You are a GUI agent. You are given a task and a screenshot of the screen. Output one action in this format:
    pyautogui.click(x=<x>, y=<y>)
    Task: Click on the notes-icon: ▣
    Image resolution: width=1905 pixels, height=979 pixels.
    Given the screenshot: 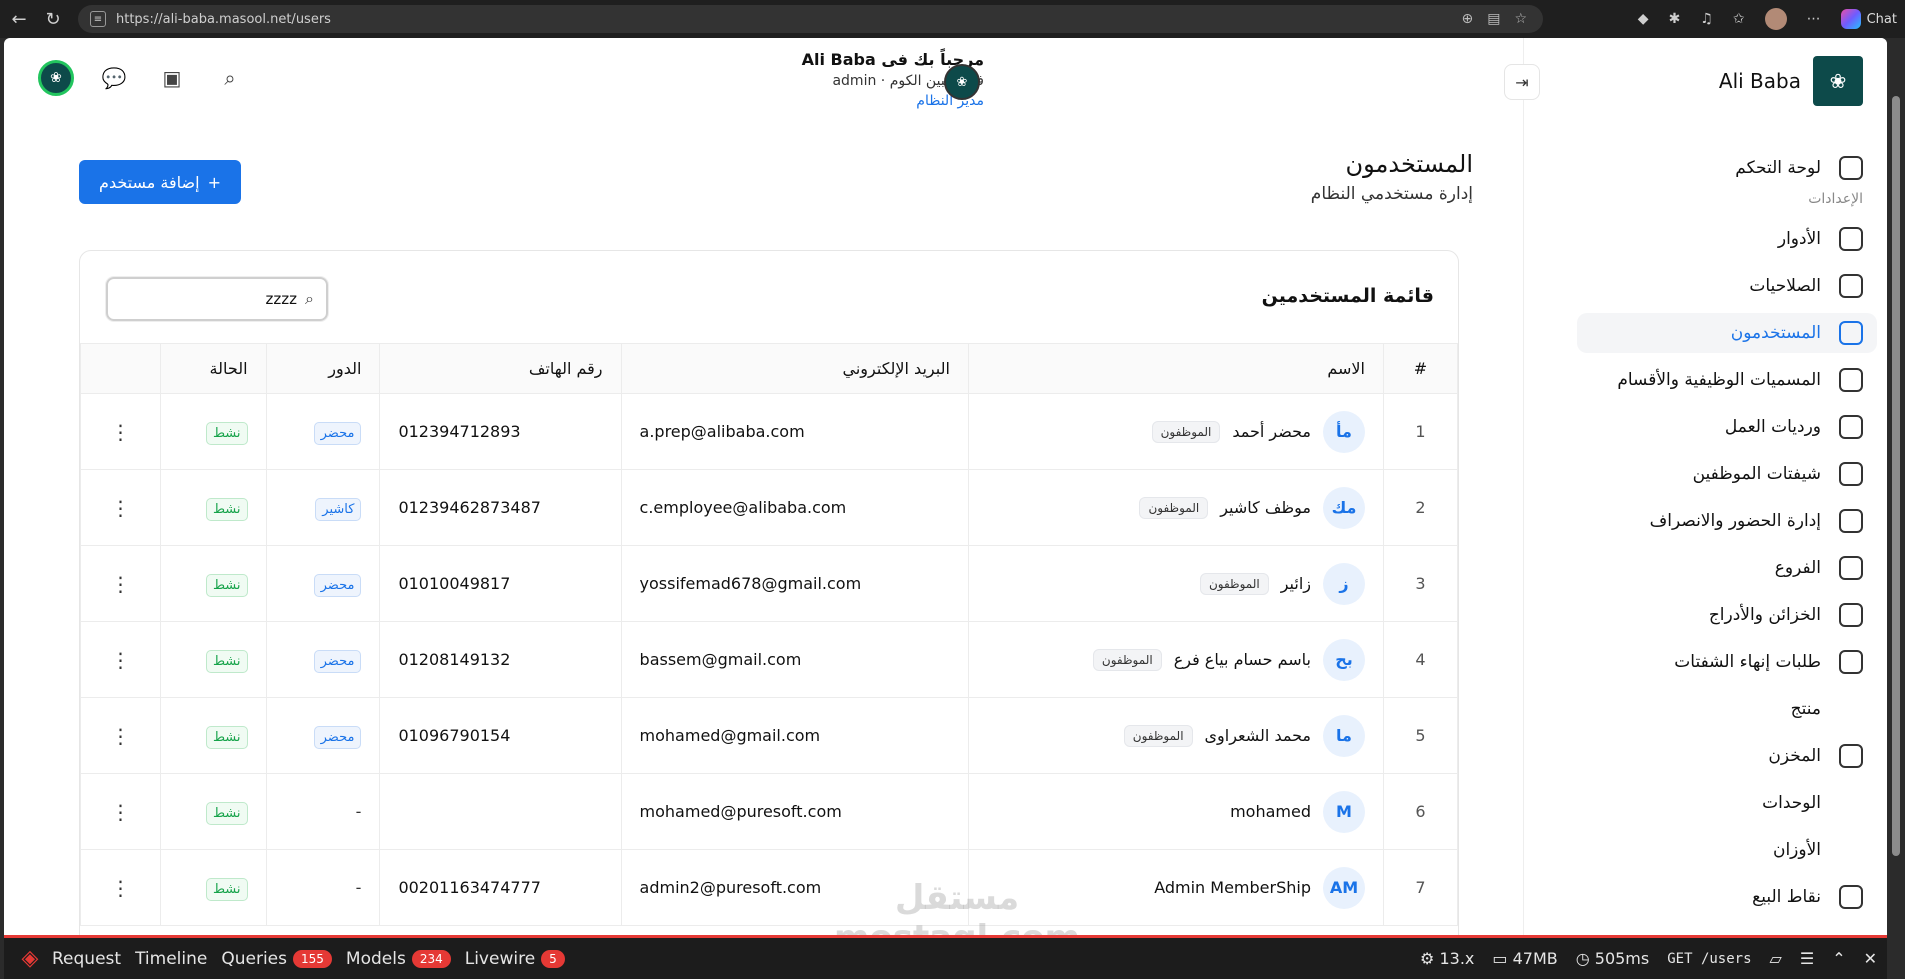 What is the action you would take?
    pyautogui.click(x=172, y=78)
    